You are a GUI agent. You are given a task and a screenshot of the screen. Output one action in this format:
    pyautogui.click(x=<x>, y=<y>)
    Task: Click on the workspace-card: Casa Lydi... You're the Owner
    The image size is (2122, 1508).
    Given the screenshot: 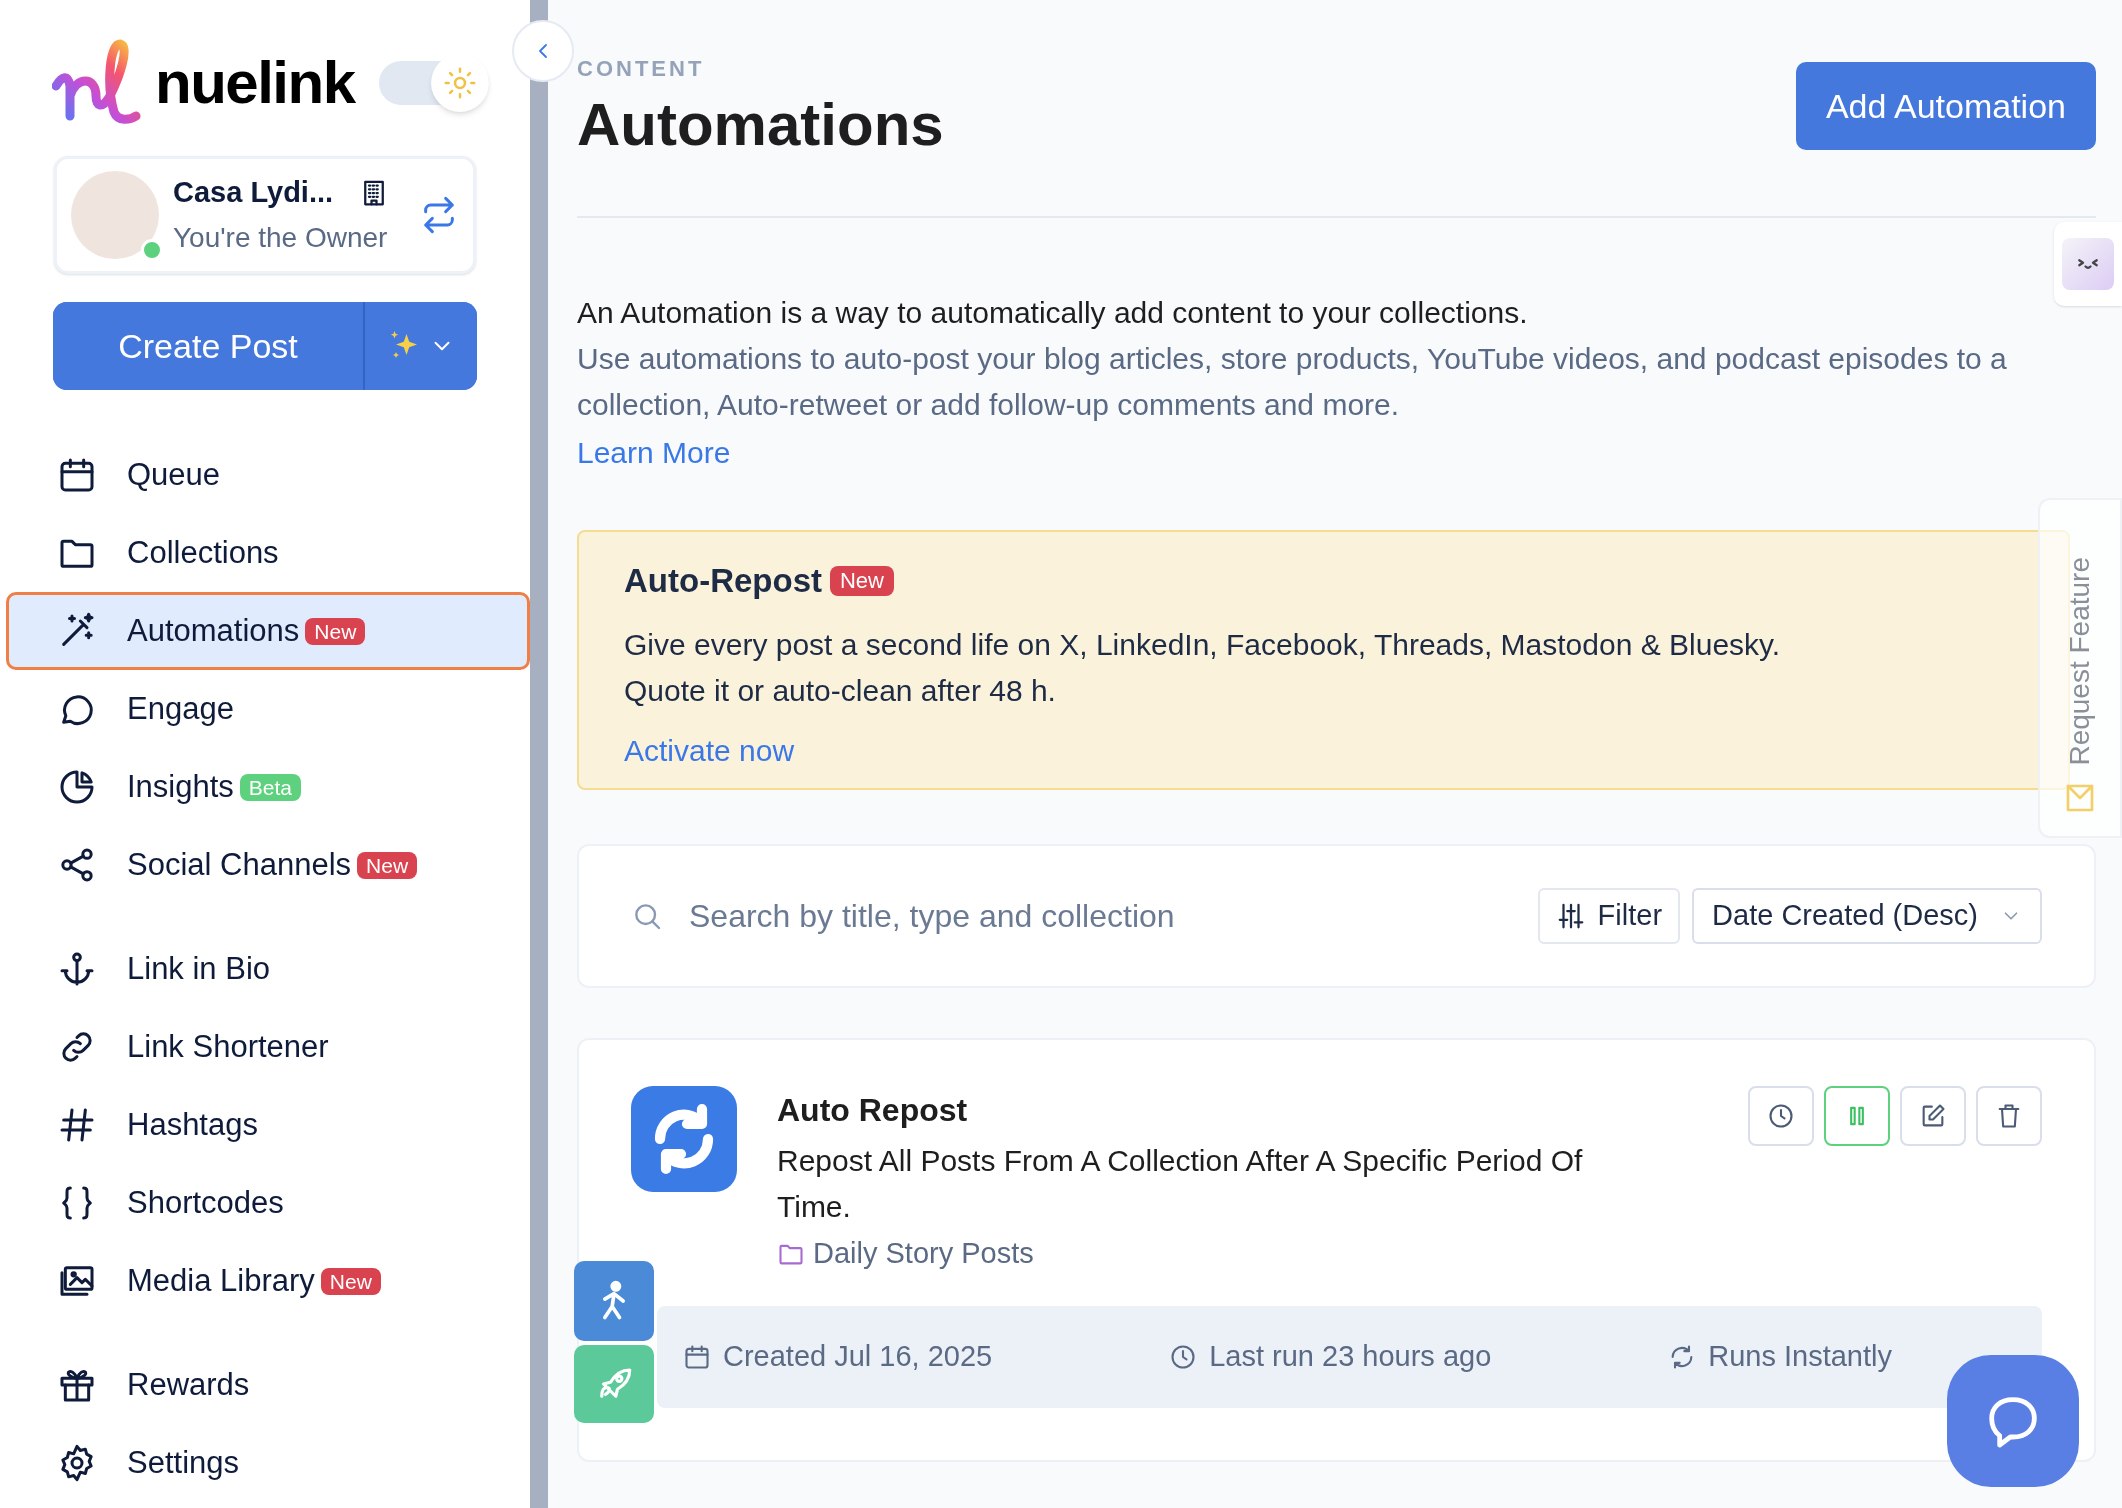 What is the action you would take?
    pyautogui.click(x=265, y=215)
    